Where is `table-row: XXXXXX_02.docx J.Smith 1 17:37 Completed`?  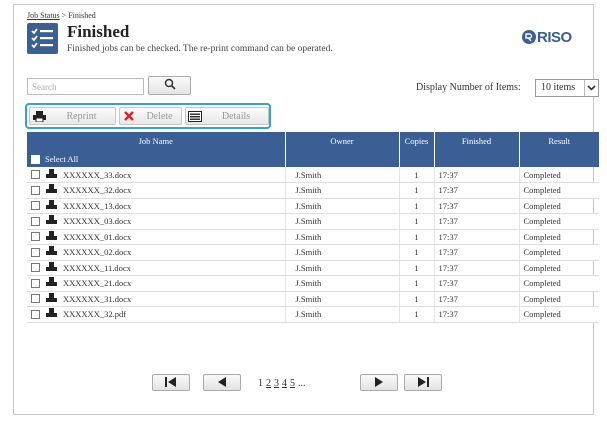 table-row: XXXXXX_02.docx J.Smith 1 17:37 Completed is located at coordinates (313, 252).